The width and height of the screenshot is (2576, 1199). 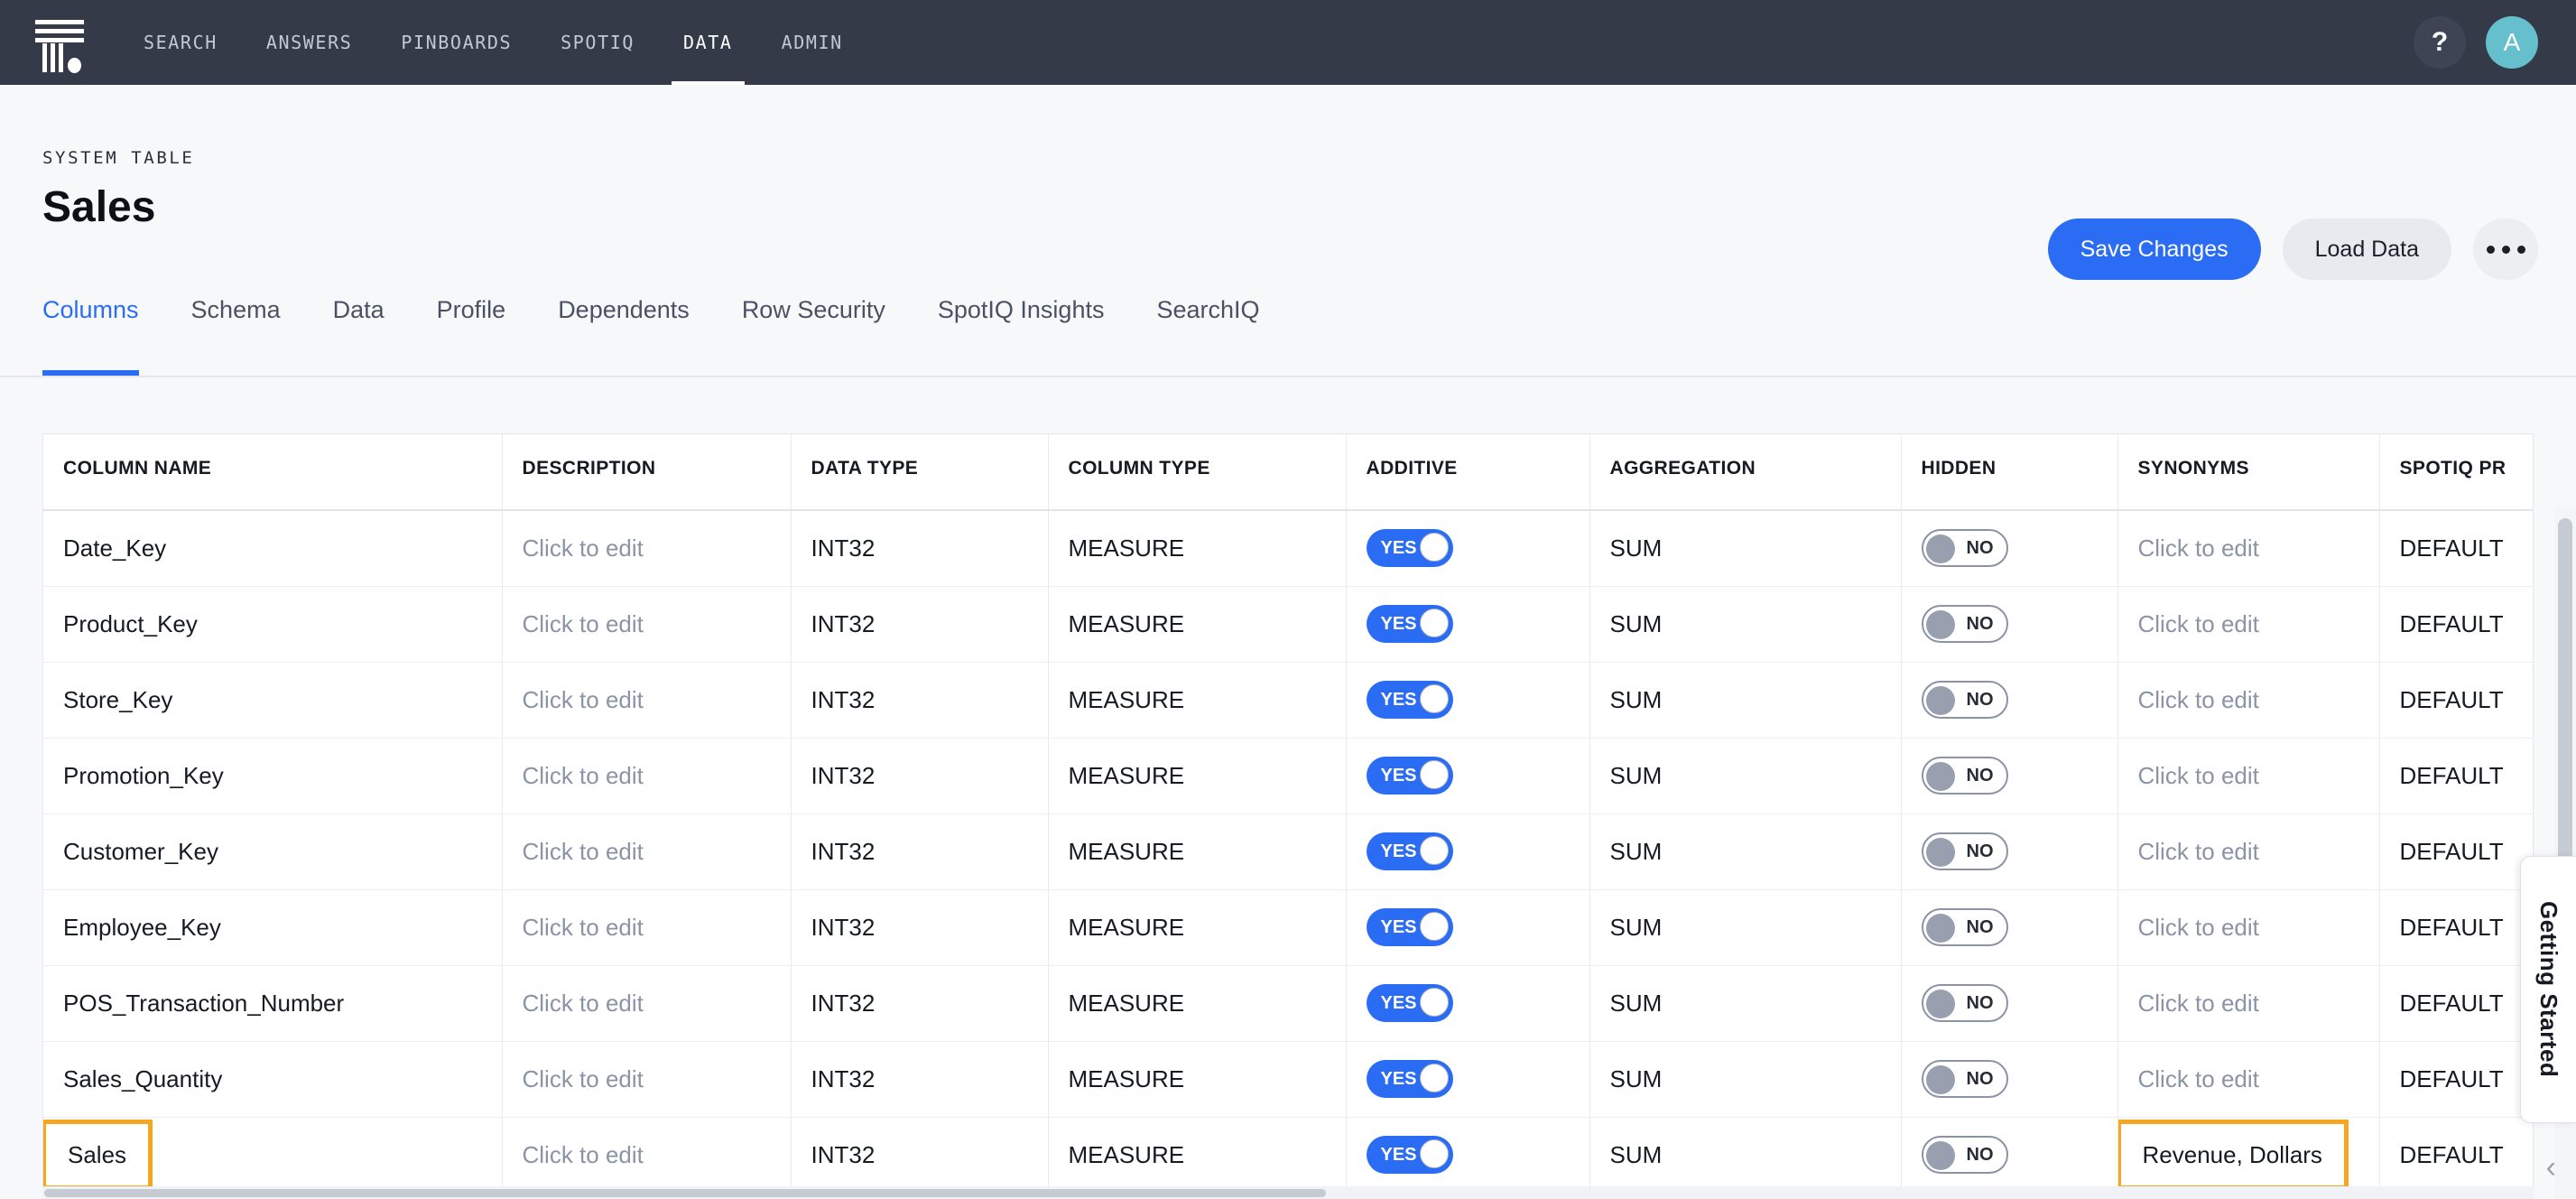 What do you see at coordinates (273, 928) in the screenshot?
I see `column-name-cell: Employee_Key` at bounding box center [273, 928].